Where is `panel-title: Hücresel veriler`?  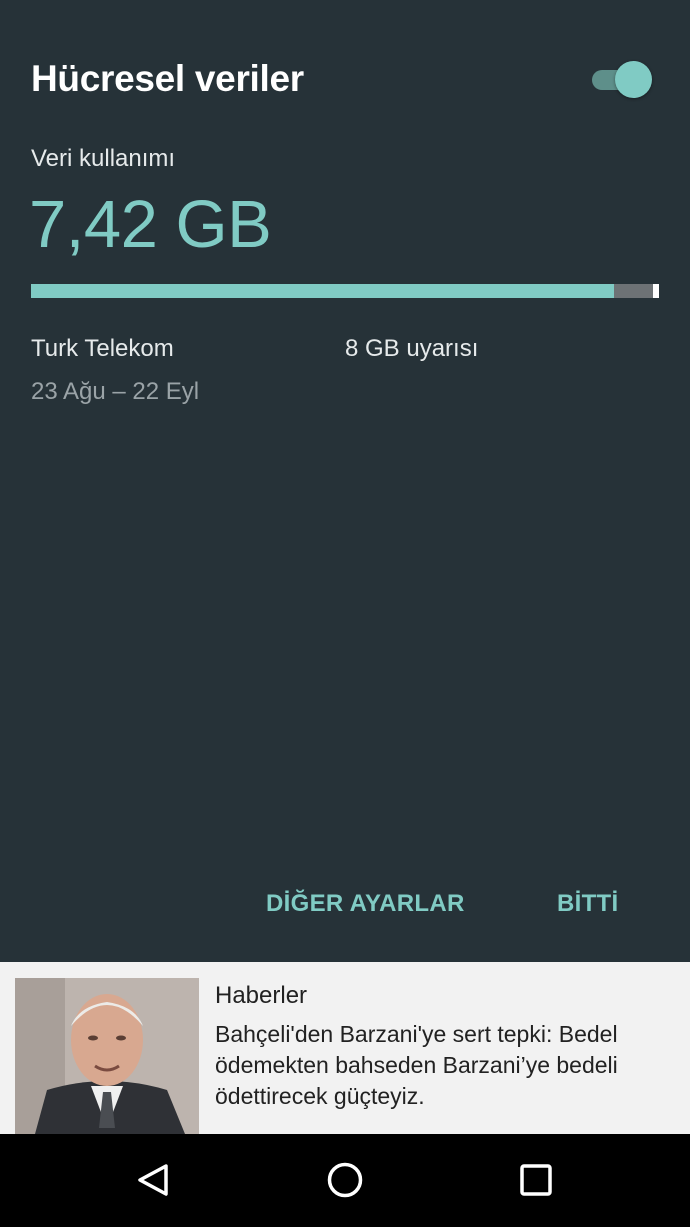 panel-title: Hücresel veriler is located at coordinates (167, 78).